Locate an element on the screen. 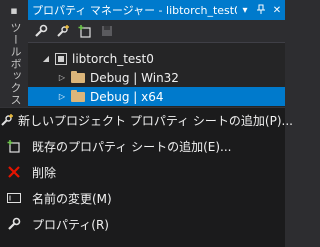  toolbox-pin-icon: ▪ is located at coordinates (14, 11).